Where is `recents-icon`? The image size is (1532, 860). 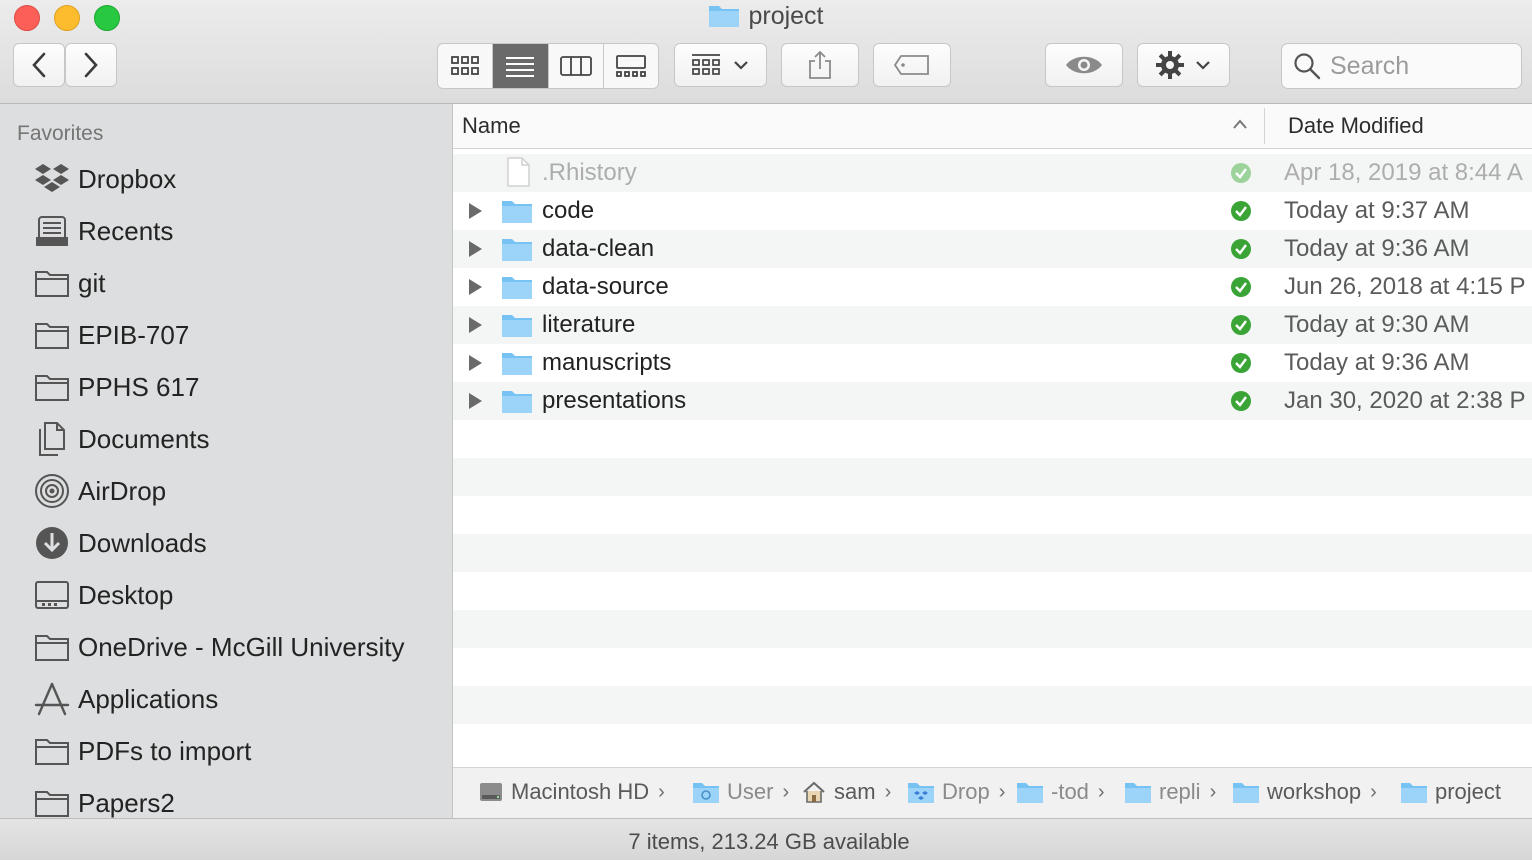 recents-icon is located at coordinates (51, 231).